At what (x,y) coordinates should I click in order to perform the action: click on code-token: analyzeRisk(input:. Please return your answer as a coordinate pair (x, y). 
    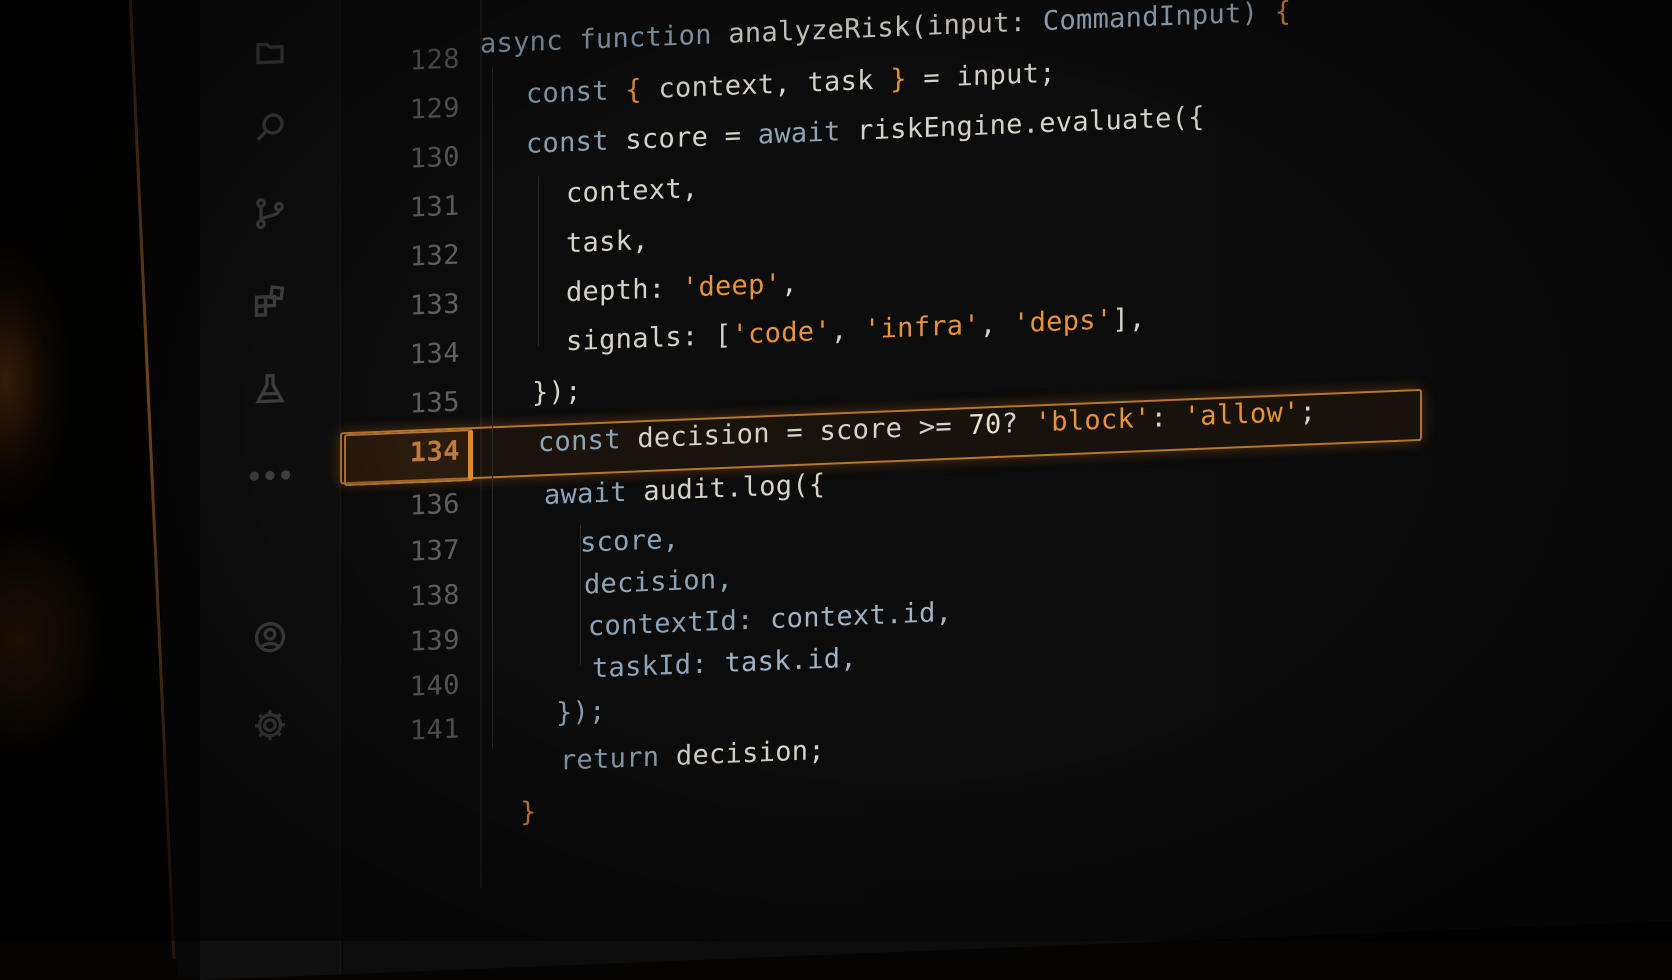
    Looking at the image, I should click on (885, 28).